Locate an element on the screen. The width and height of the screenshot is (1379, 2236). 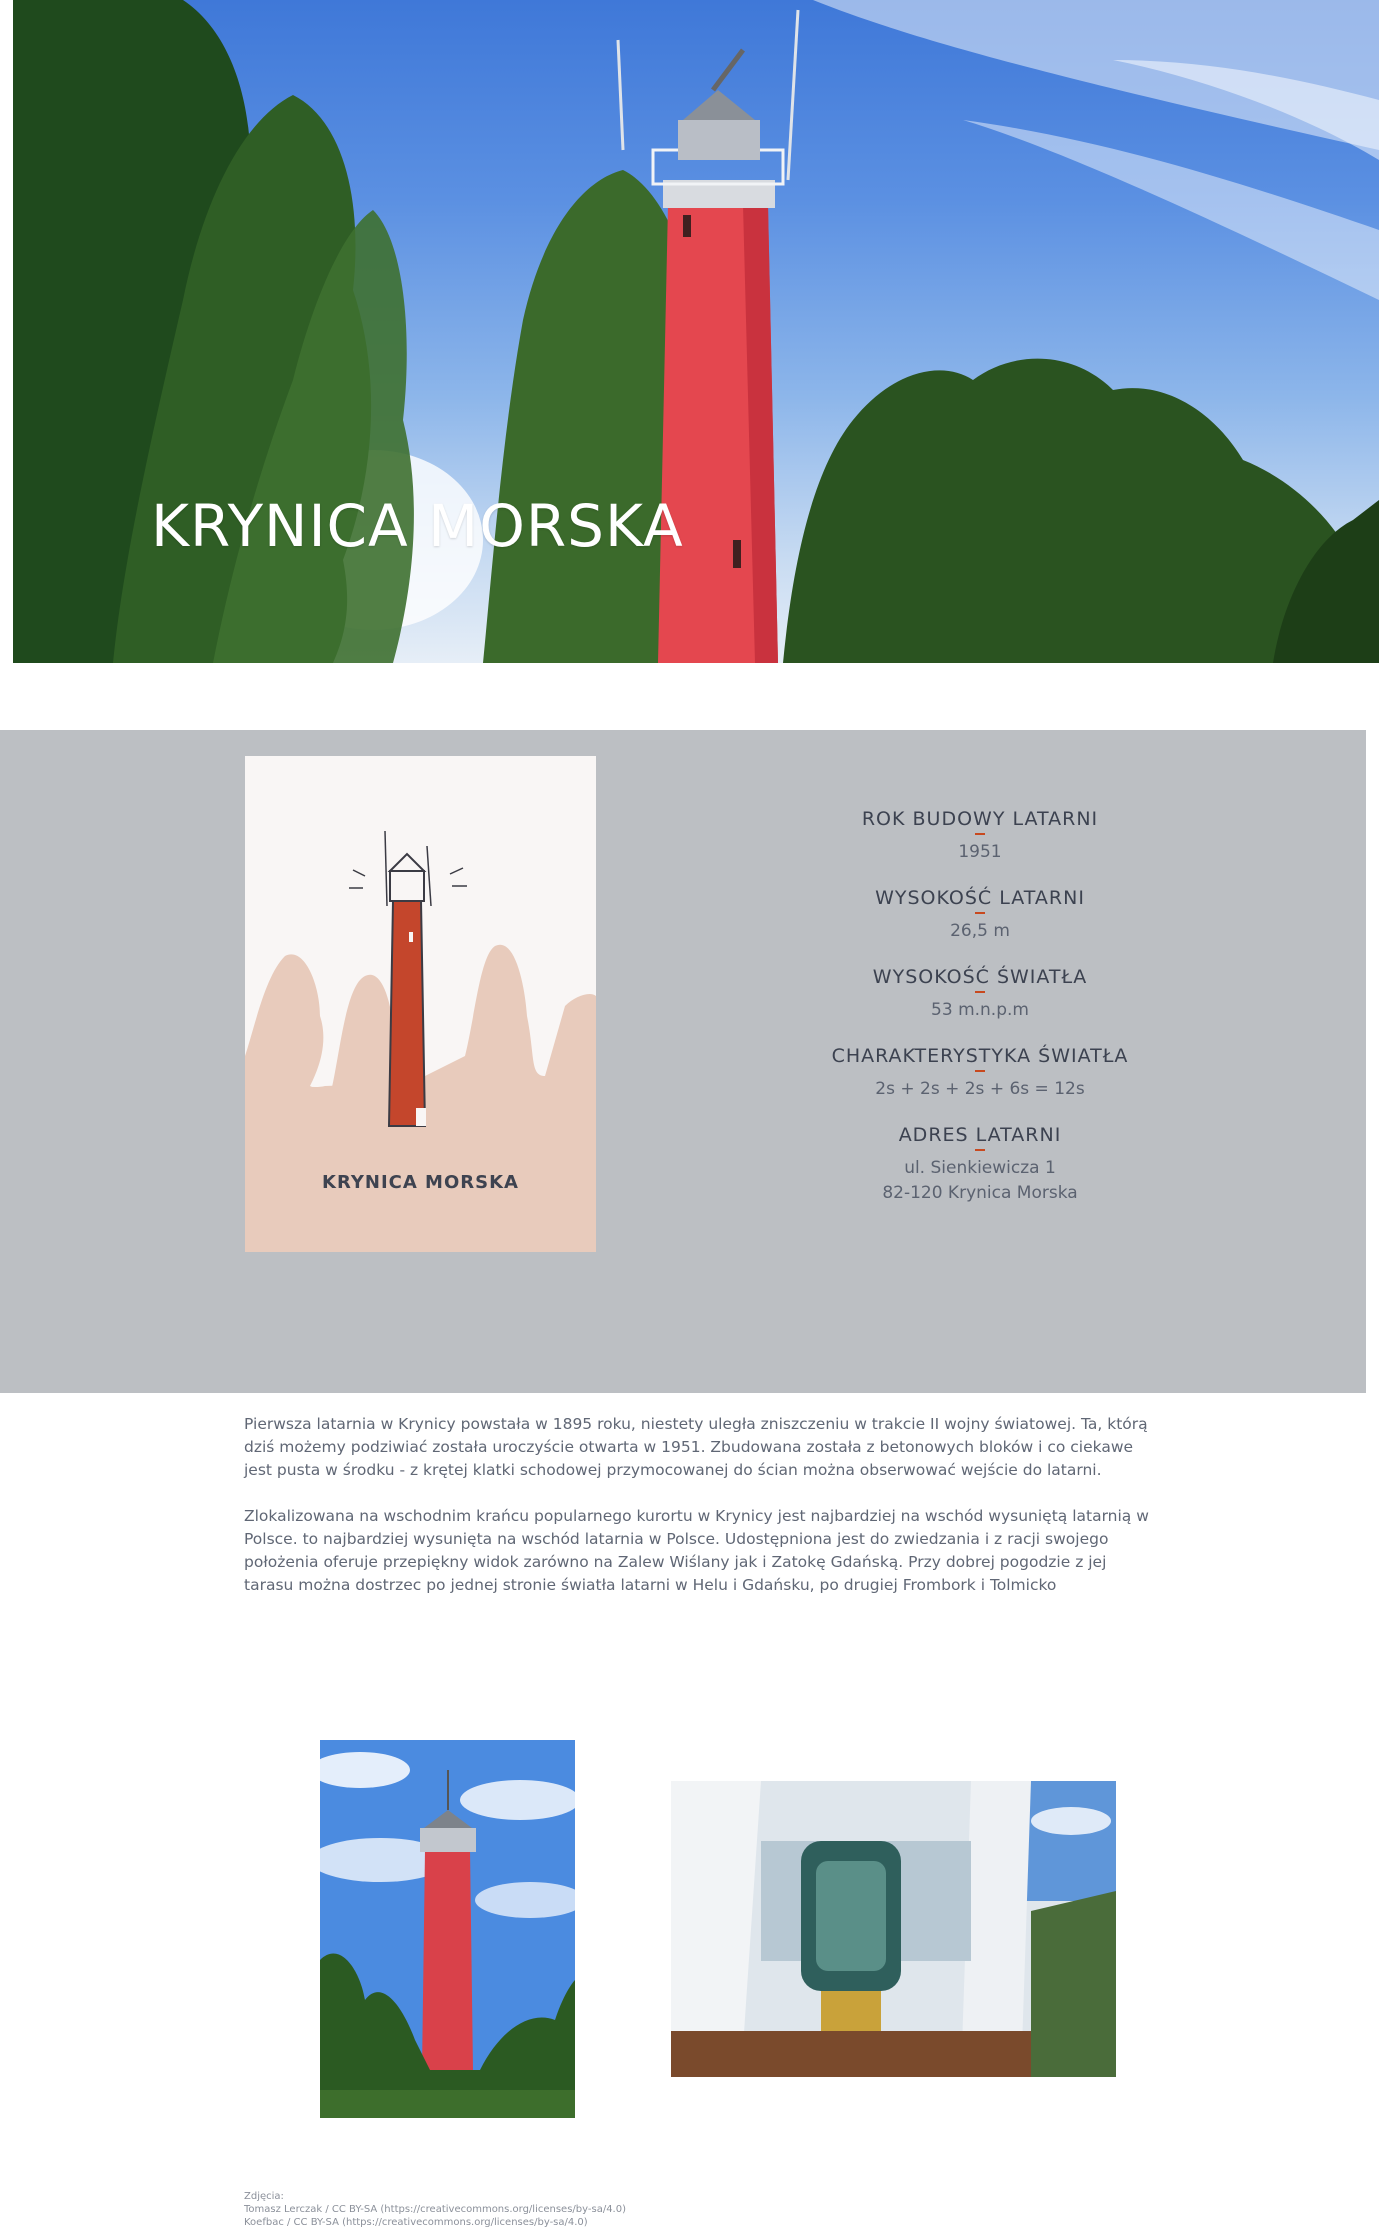
lantern-room-photo is located at coordinates (893, 1929).